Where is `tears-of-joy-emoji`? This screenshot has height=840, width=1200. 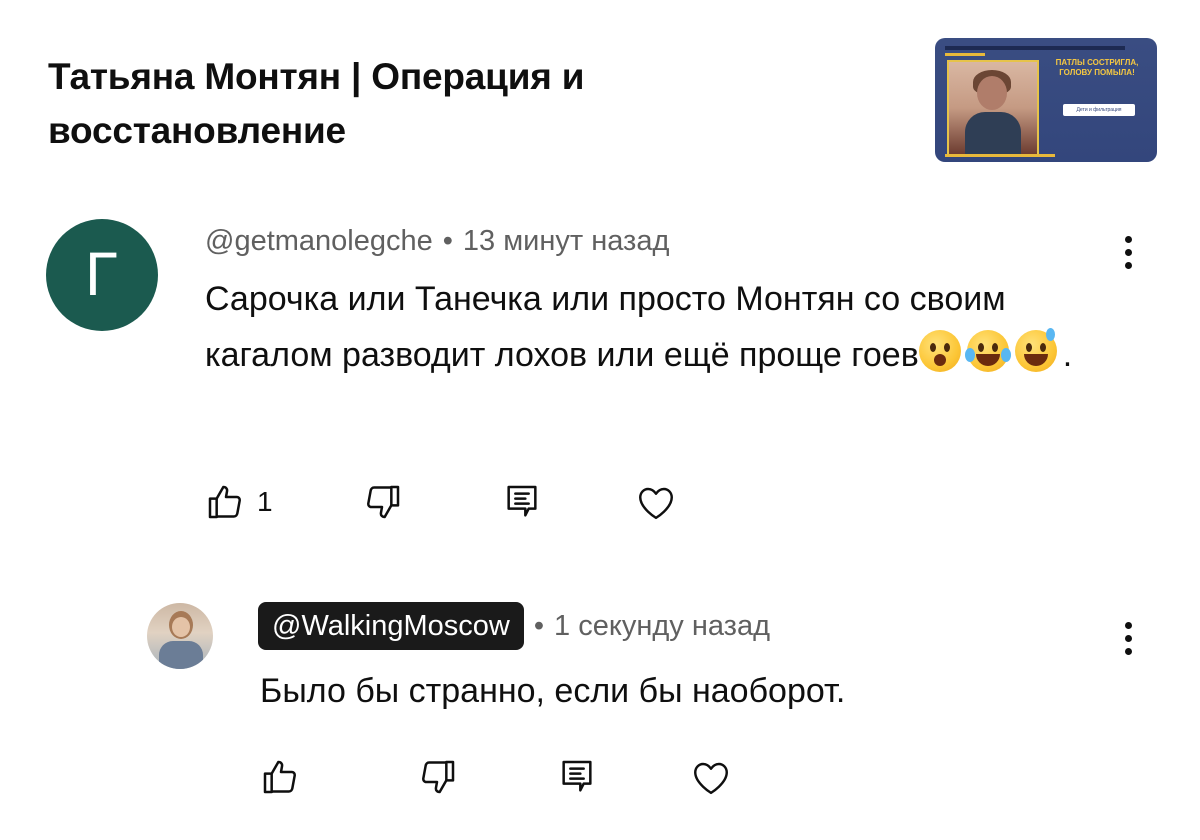 tears-of-joy-emoji is located at coordinates (987, 351).